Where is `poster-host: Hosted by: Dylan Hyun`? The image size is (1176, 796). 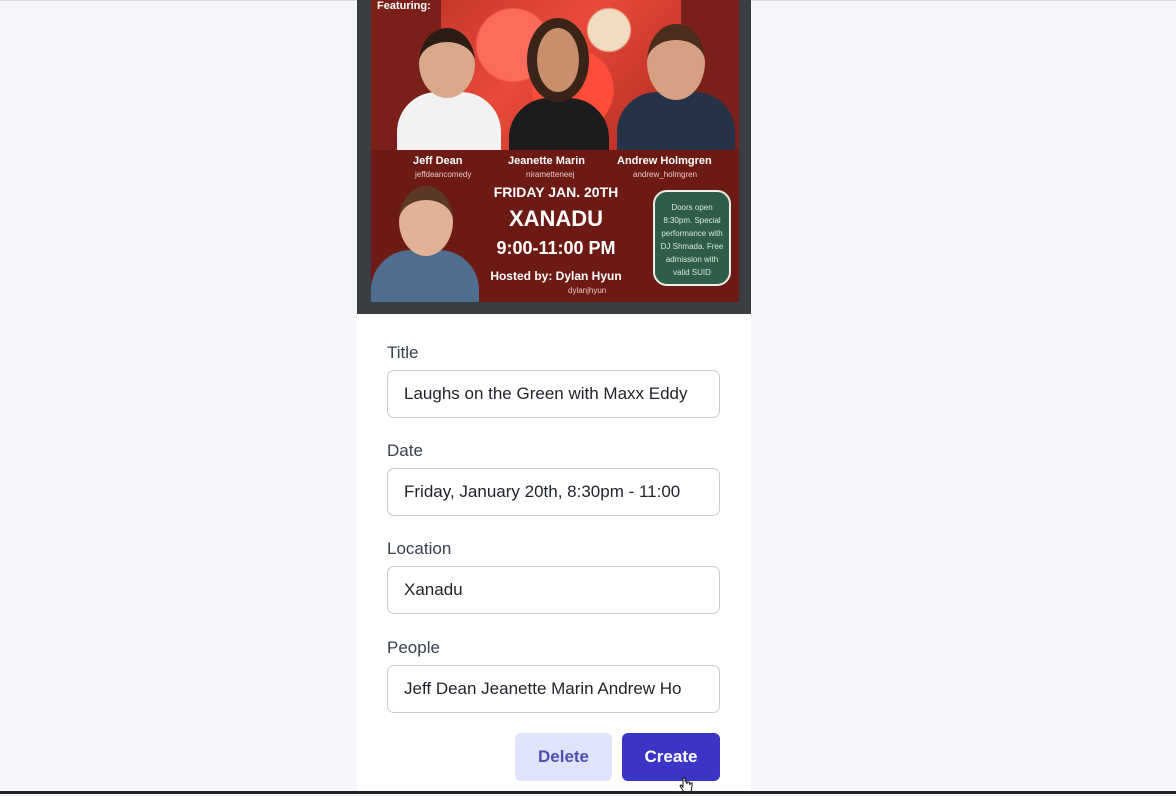 poster-host: Hosted by: Dylan Hyun is located at coordinates (556, 276).